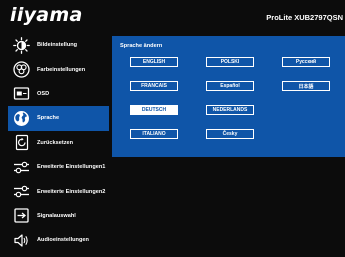 This screenshot has width=345, height=257. I want to click on sidebar-item-label: Bildeinstellung, so click(57, 45).